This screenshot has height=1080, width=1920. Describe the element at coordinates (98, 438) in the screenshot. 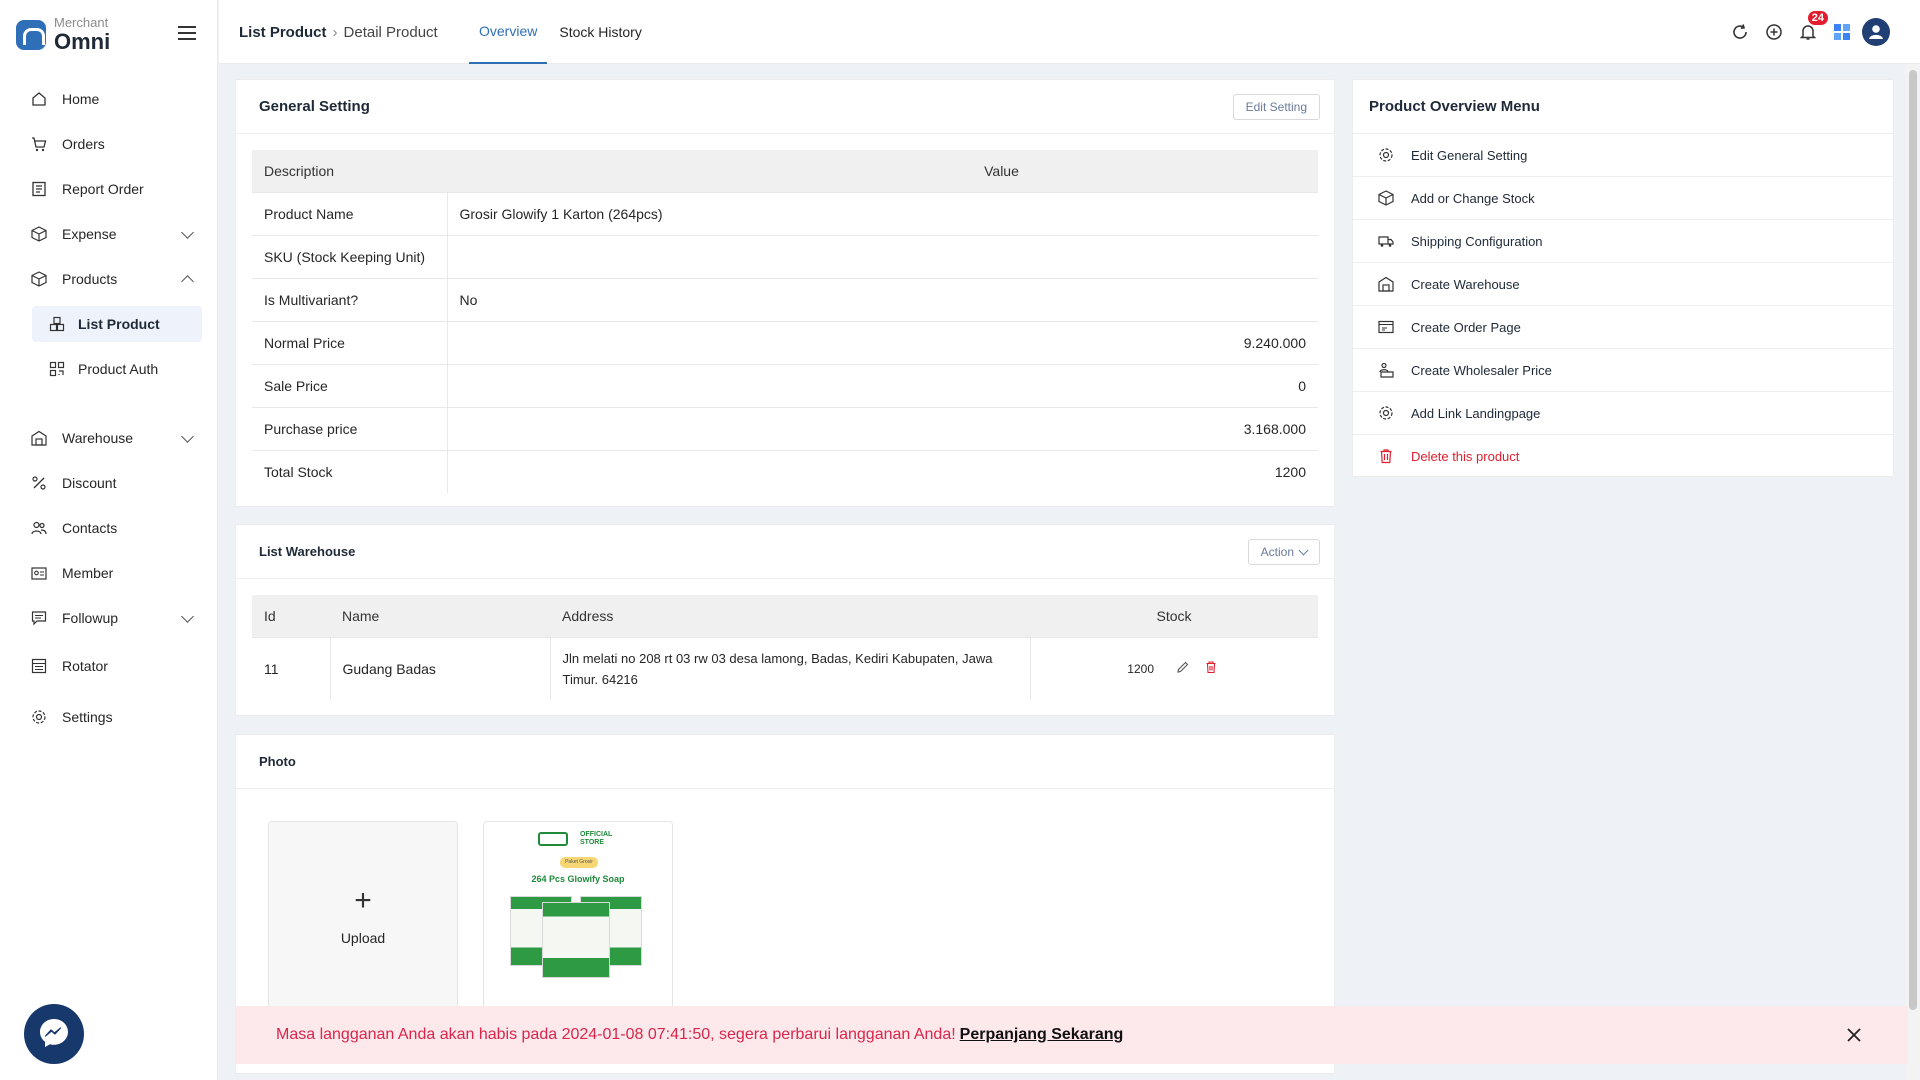

I see `sidebar-item-label: Warehouse` at that location.